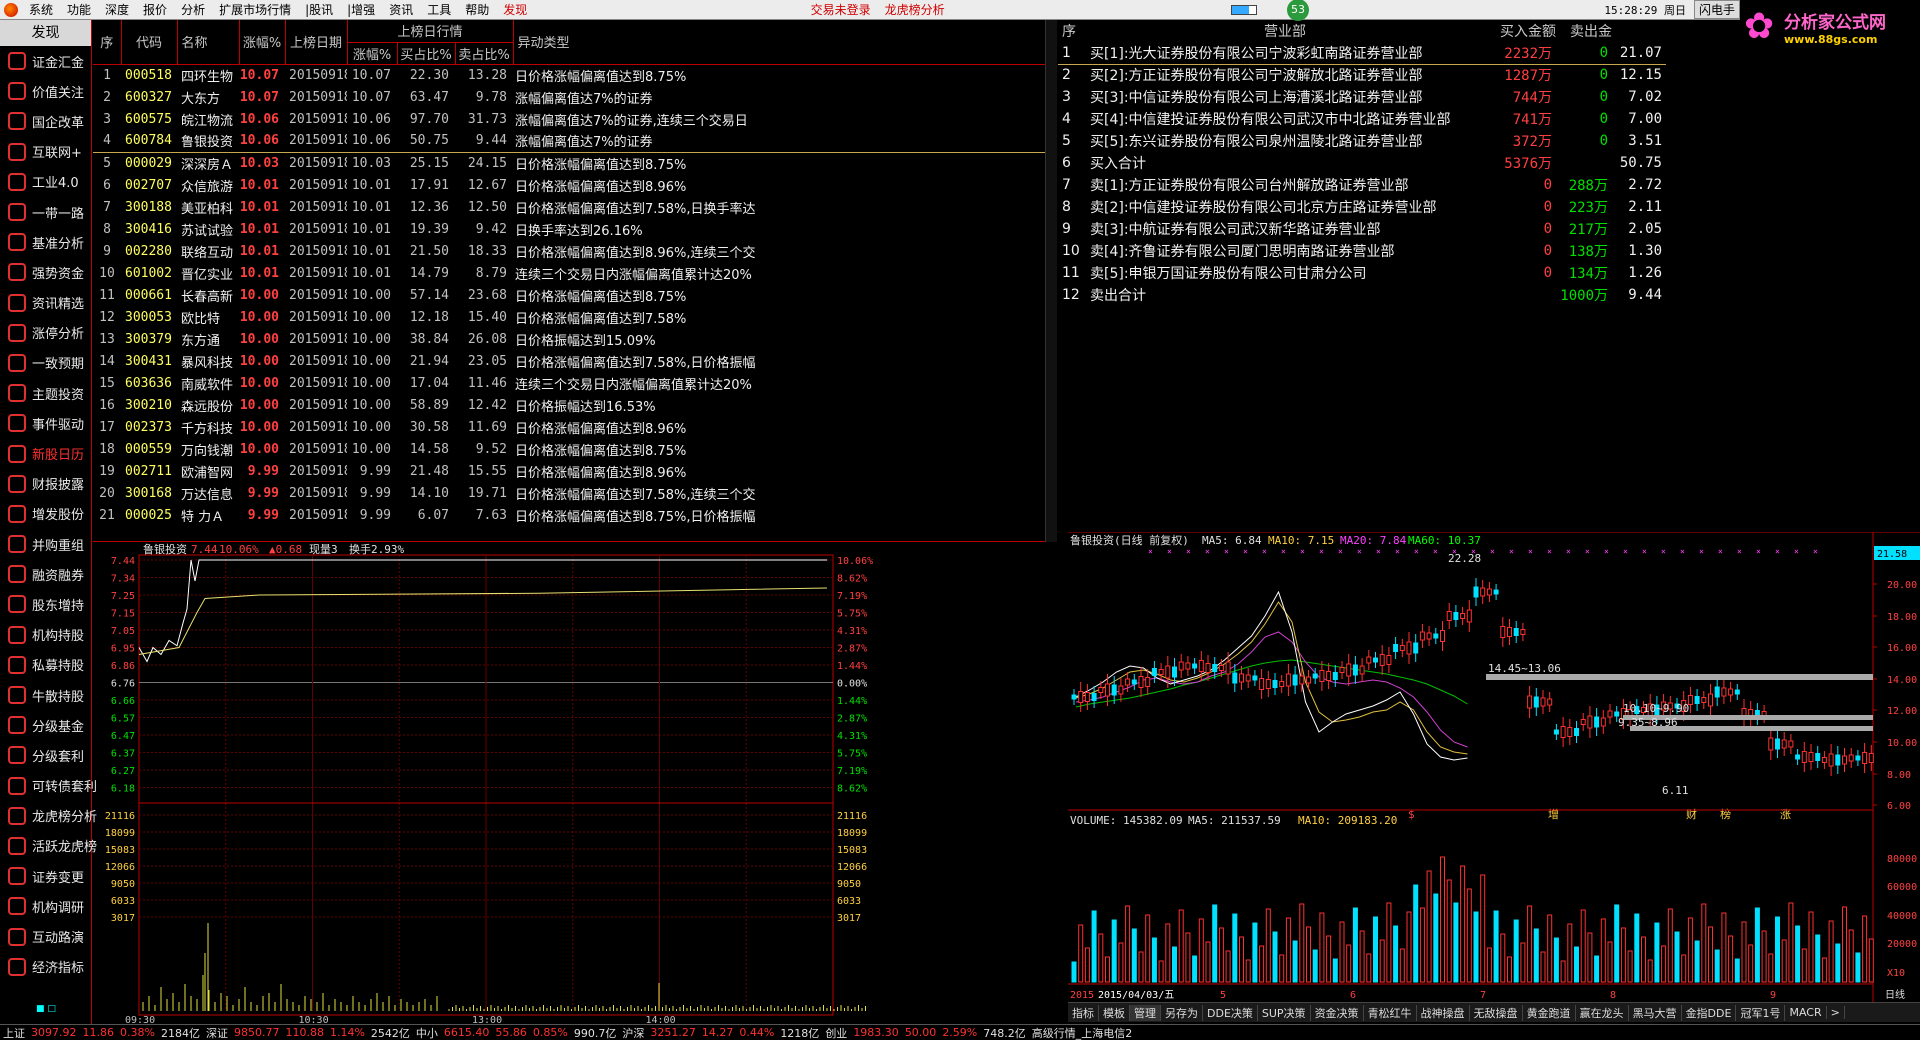 Image resolution: width=1920 pixels, height=1040 pixels. What do you see at coordinates (45, 755) in the screenshot?
I see `sidebar-item-23: 分级套利` at bounding box center [45, 755].